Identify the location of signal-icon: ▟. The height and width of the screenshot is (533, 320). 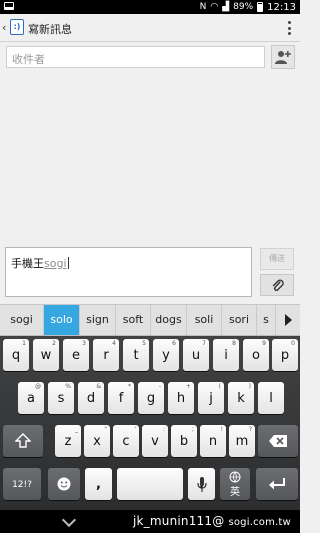
(226, 7).